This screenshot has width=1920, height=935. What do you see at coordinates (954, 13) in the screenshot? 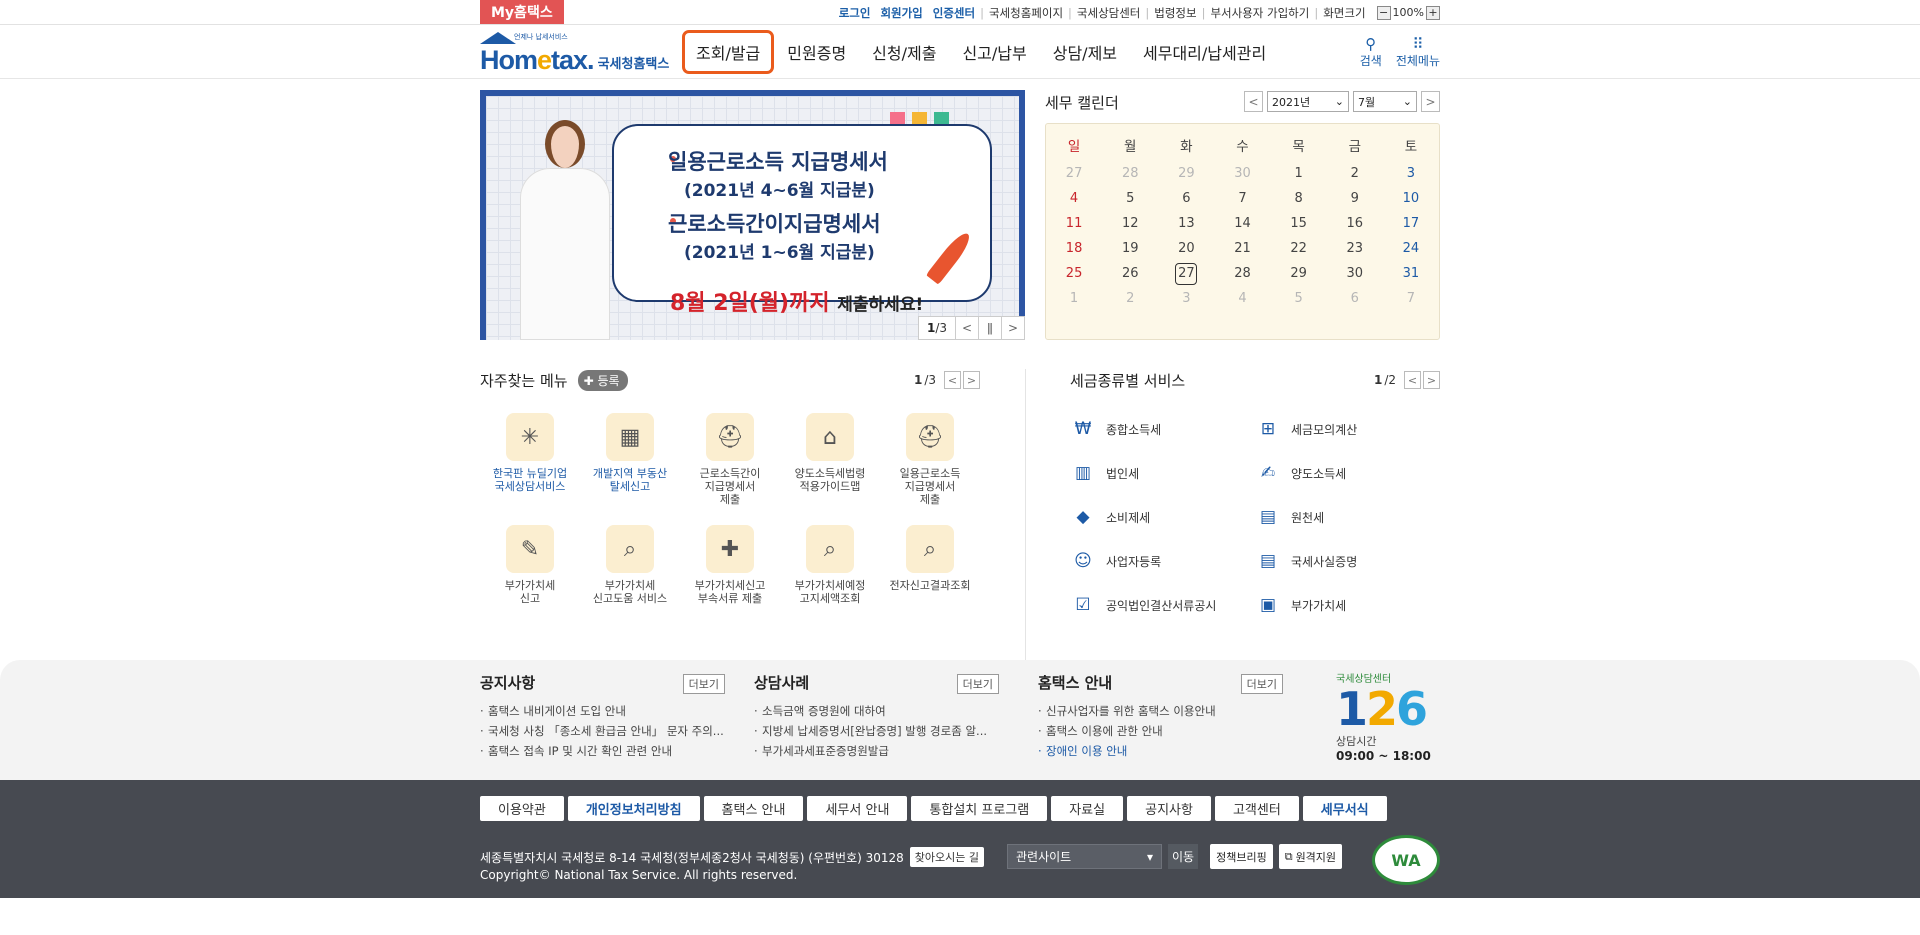
I see `cert-center-link: 인증센터` at bounding box center [954, 13].